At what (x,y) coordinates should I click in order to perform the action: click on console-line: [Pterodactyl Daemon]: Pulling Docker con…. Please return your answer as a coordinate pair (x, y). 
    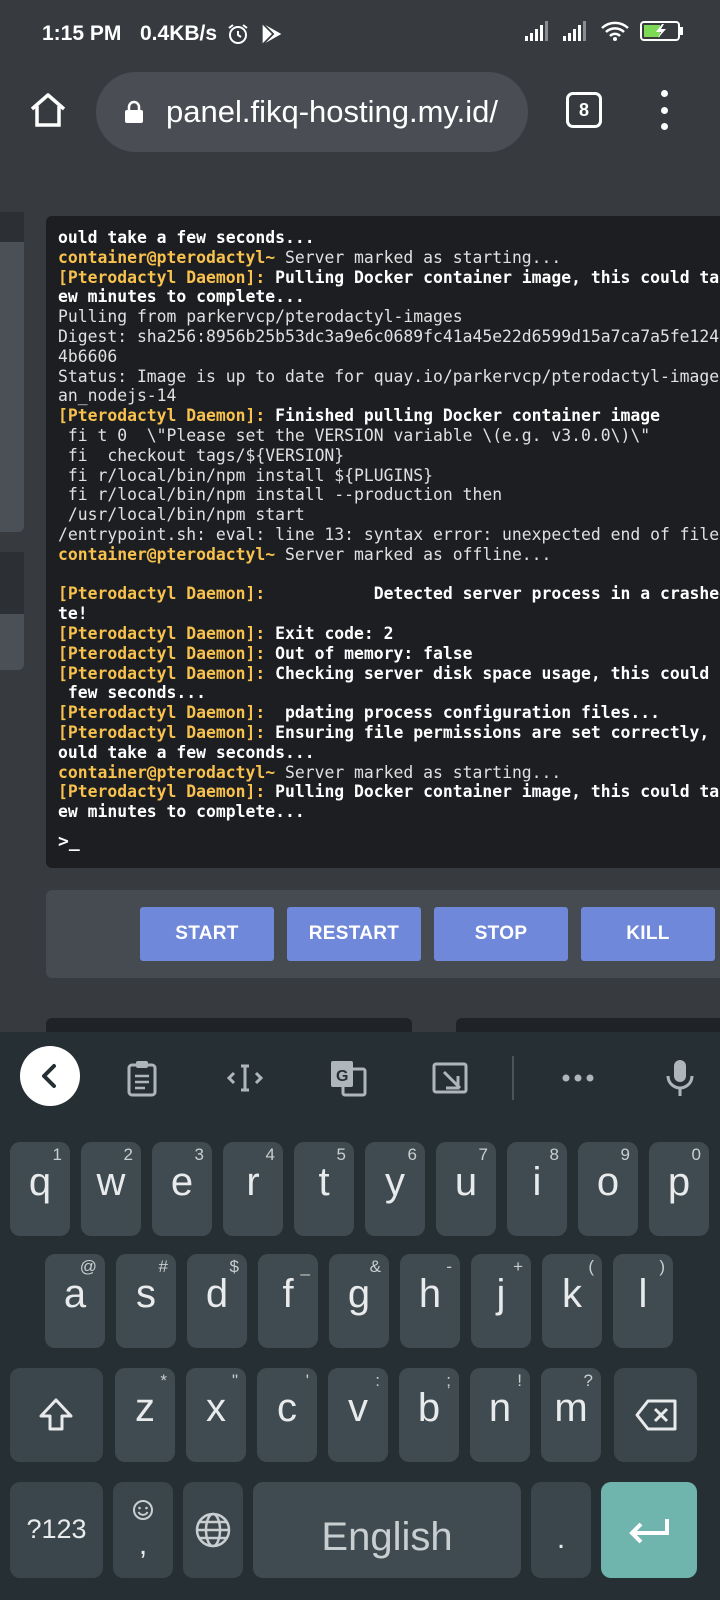
    Looking at the image, I should click on (389, 792).